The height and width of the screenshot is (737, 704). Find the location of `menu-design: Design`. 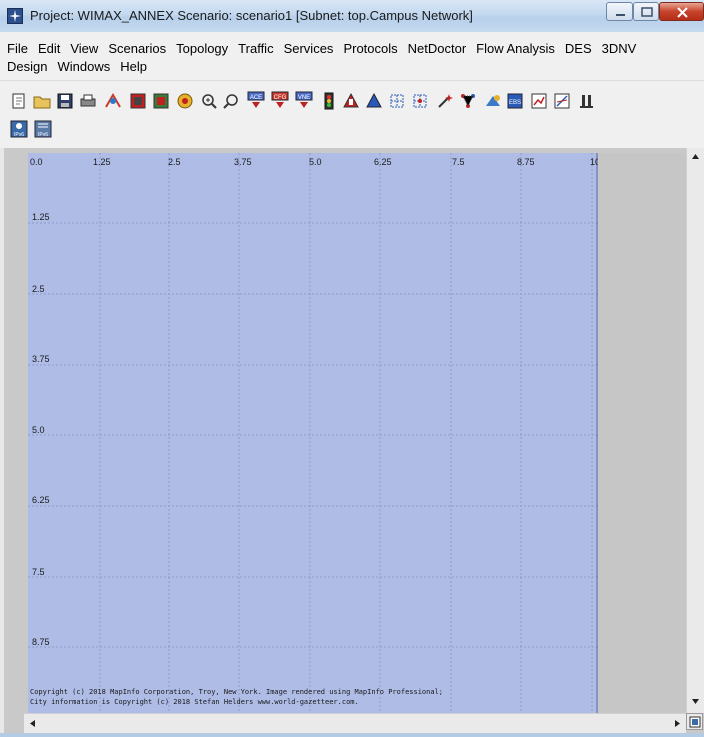

menu-design: Design is located at coordinates (27, 66).